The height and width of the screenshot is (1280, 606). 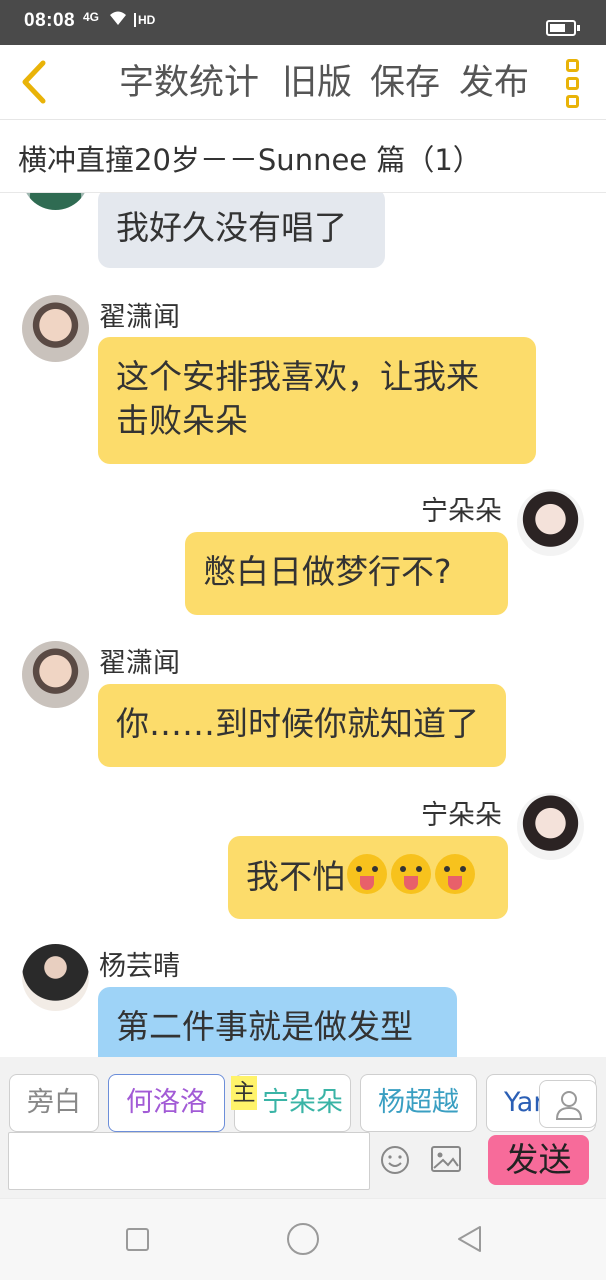 What do you see at coordinates (50, 20) in the screenshot?
I see `status-time: 08:08` at bounding box center [50, 20].